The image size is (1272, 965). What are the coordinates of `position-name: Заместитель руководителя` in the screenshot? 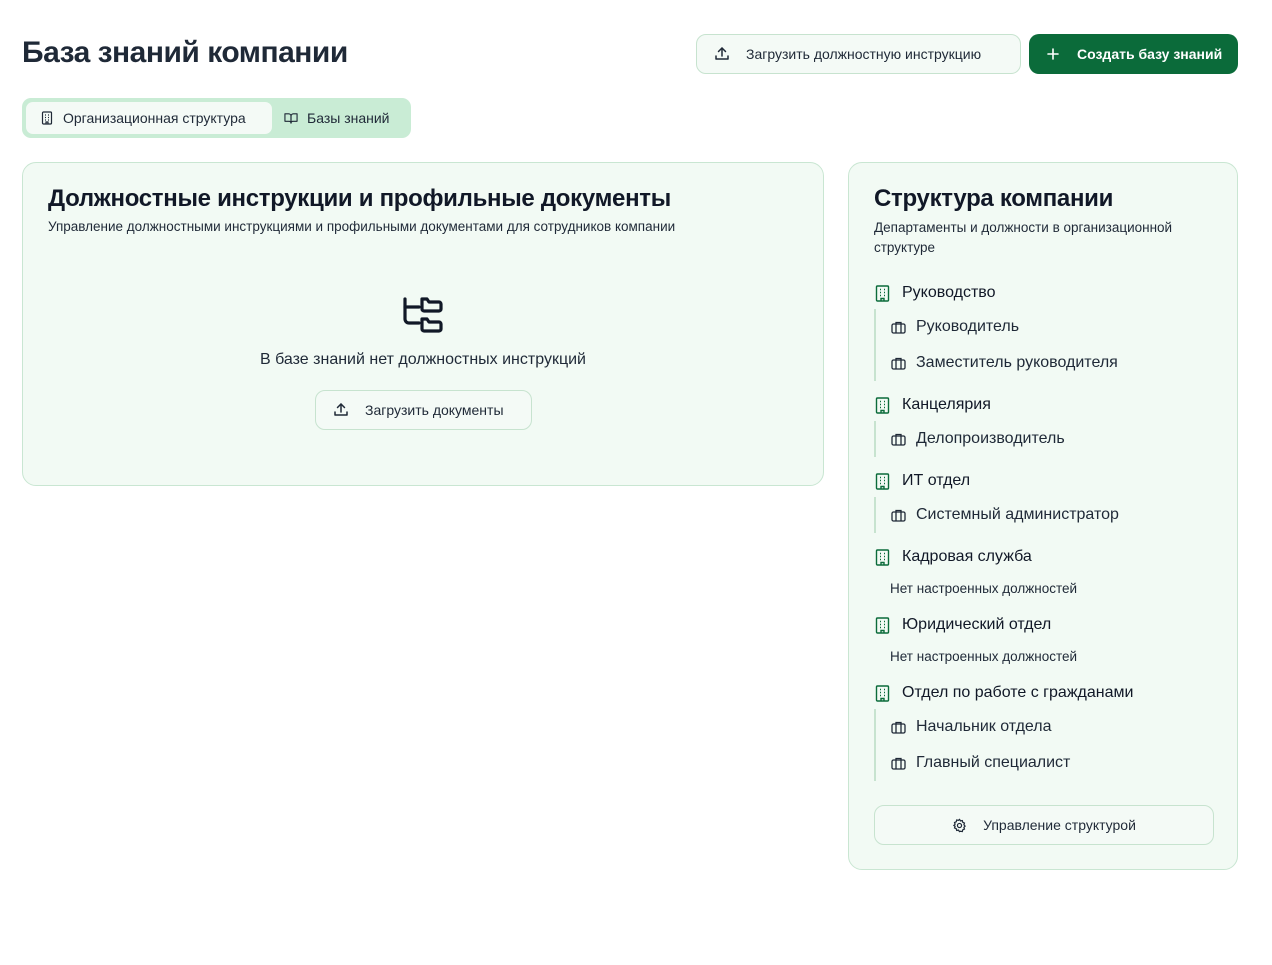 It's located at (1017, 362).